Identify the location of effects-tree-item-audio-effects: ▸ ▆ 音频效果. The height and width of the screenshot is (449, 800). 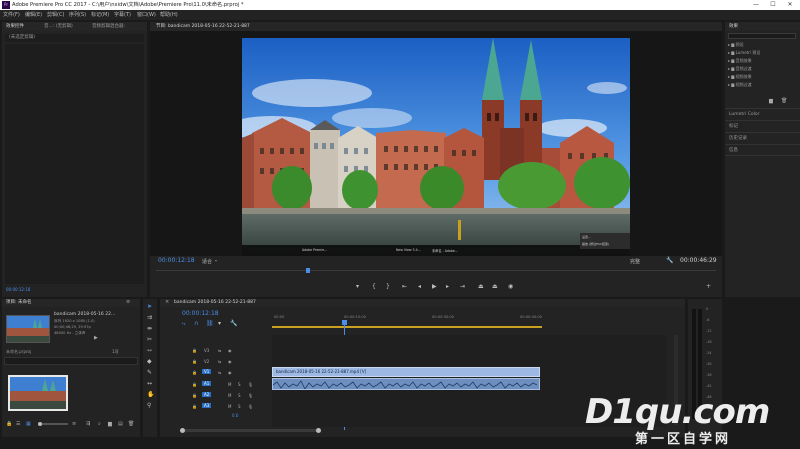
(740, 61).